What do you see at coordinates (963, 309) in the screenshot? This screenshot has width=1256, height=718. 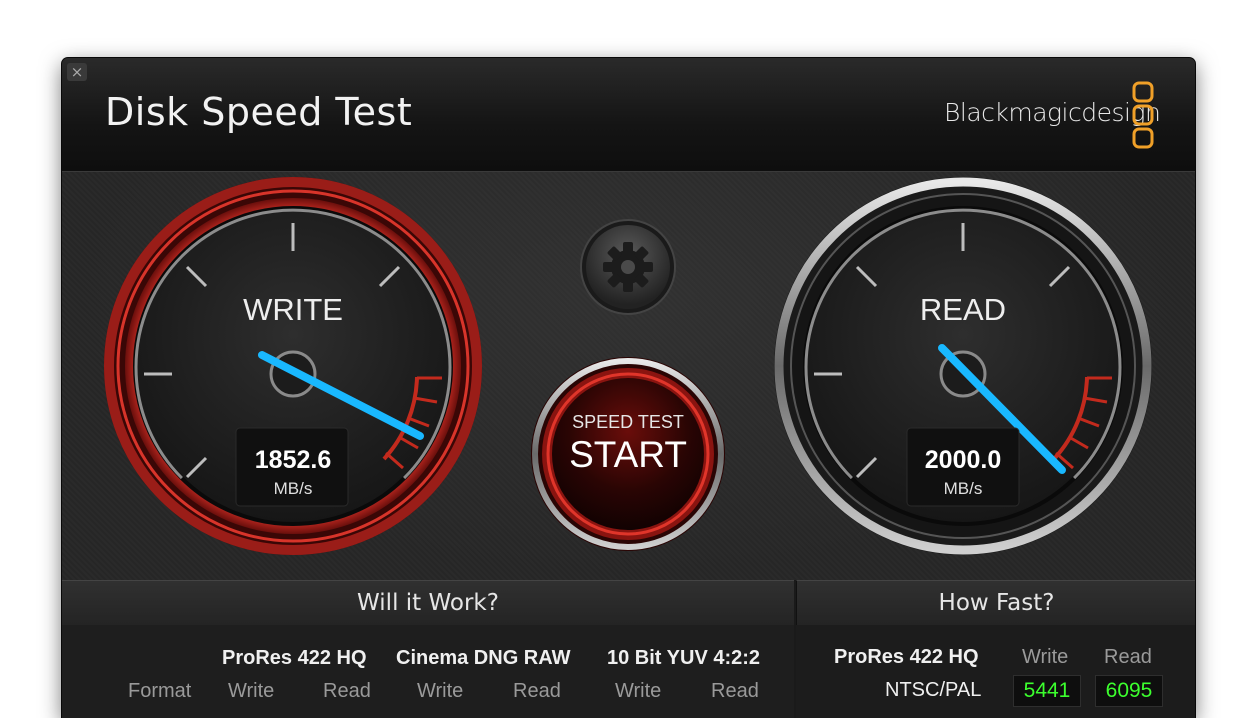 I see `read-label: READ` at bounding box center [963, 309].